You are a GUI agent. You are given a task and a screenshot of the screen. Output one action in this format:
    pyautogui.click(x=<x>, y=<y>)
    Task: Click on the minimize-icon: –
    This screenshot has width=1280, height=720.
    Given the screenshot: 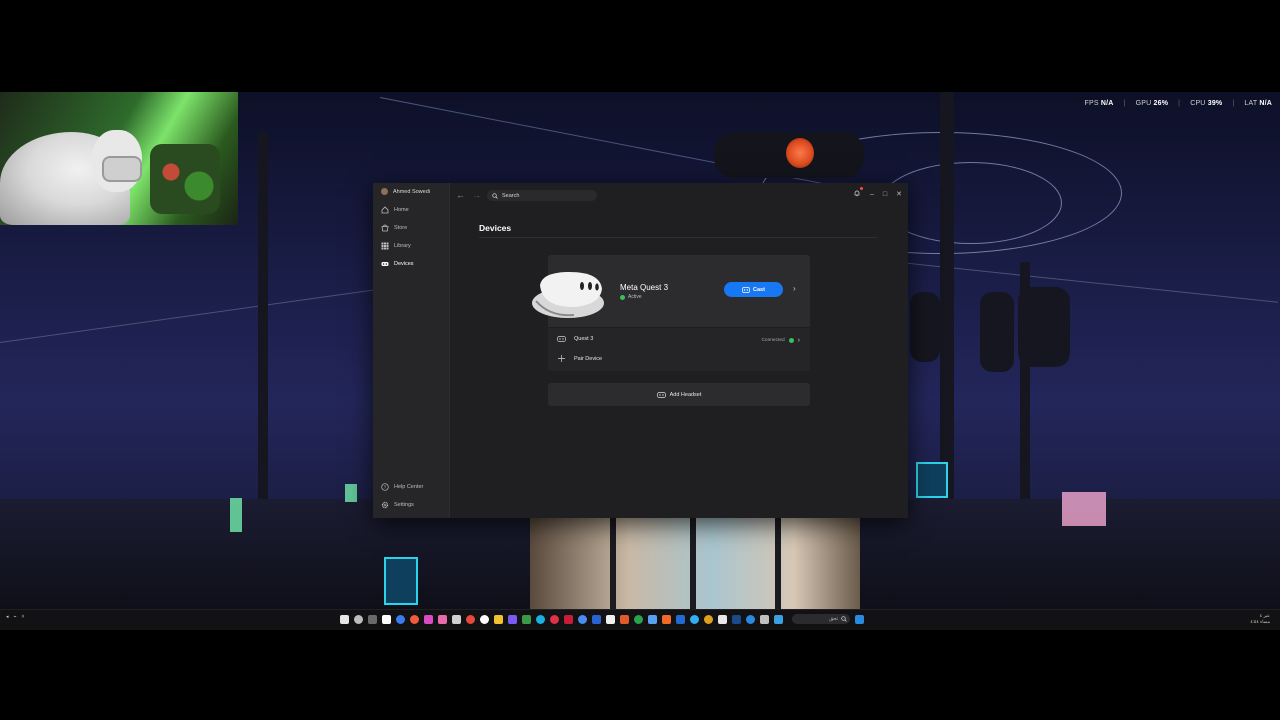 What is the action you would take?
    pyautogui.click(x=872, y=194)
    